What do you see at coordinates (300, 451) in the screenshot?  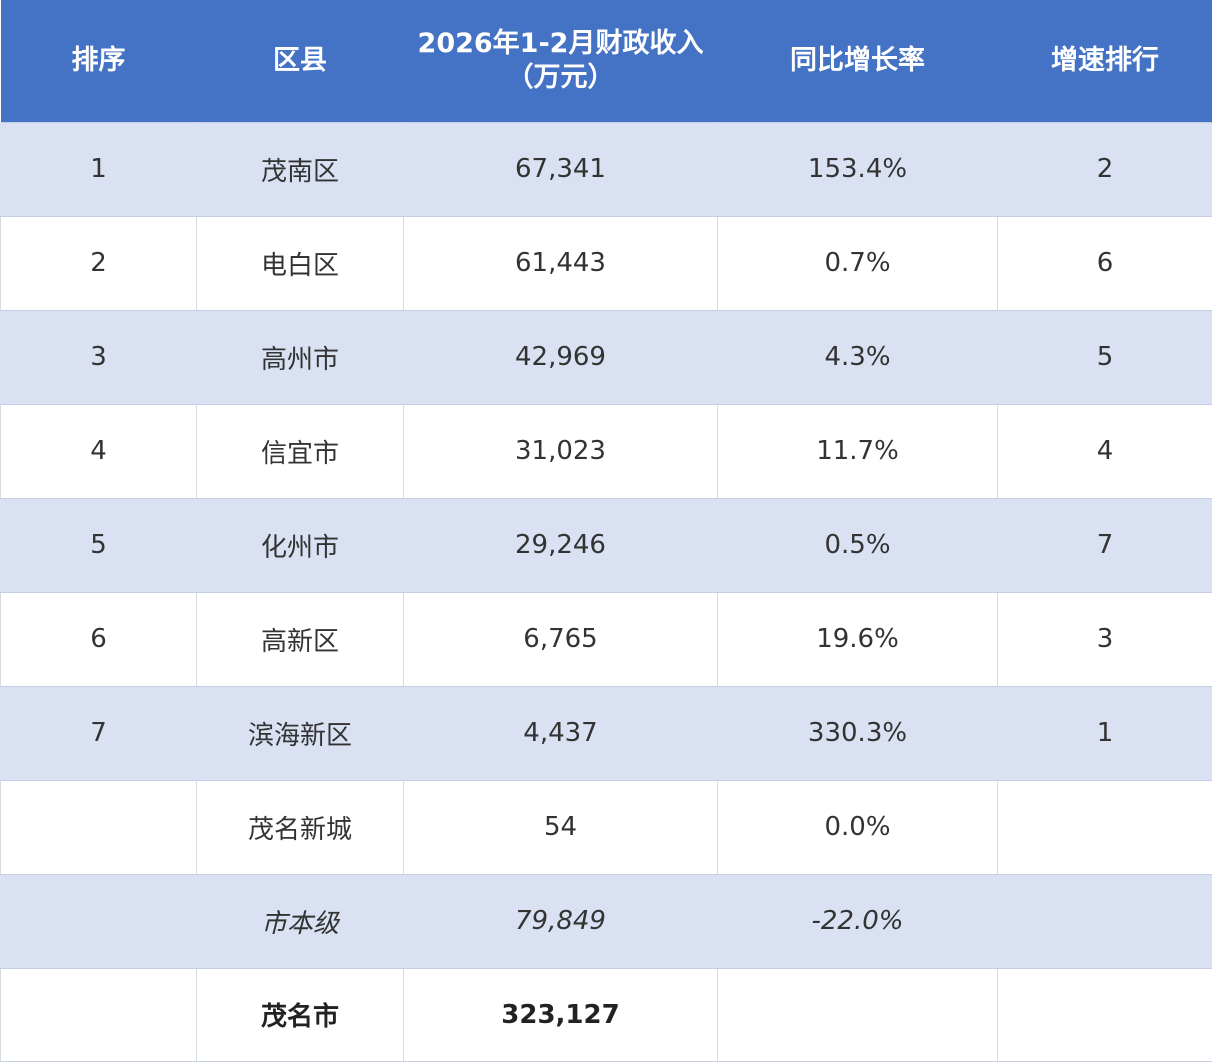 I see `cell-district: 信宜市` at bounding box center [300, 451].